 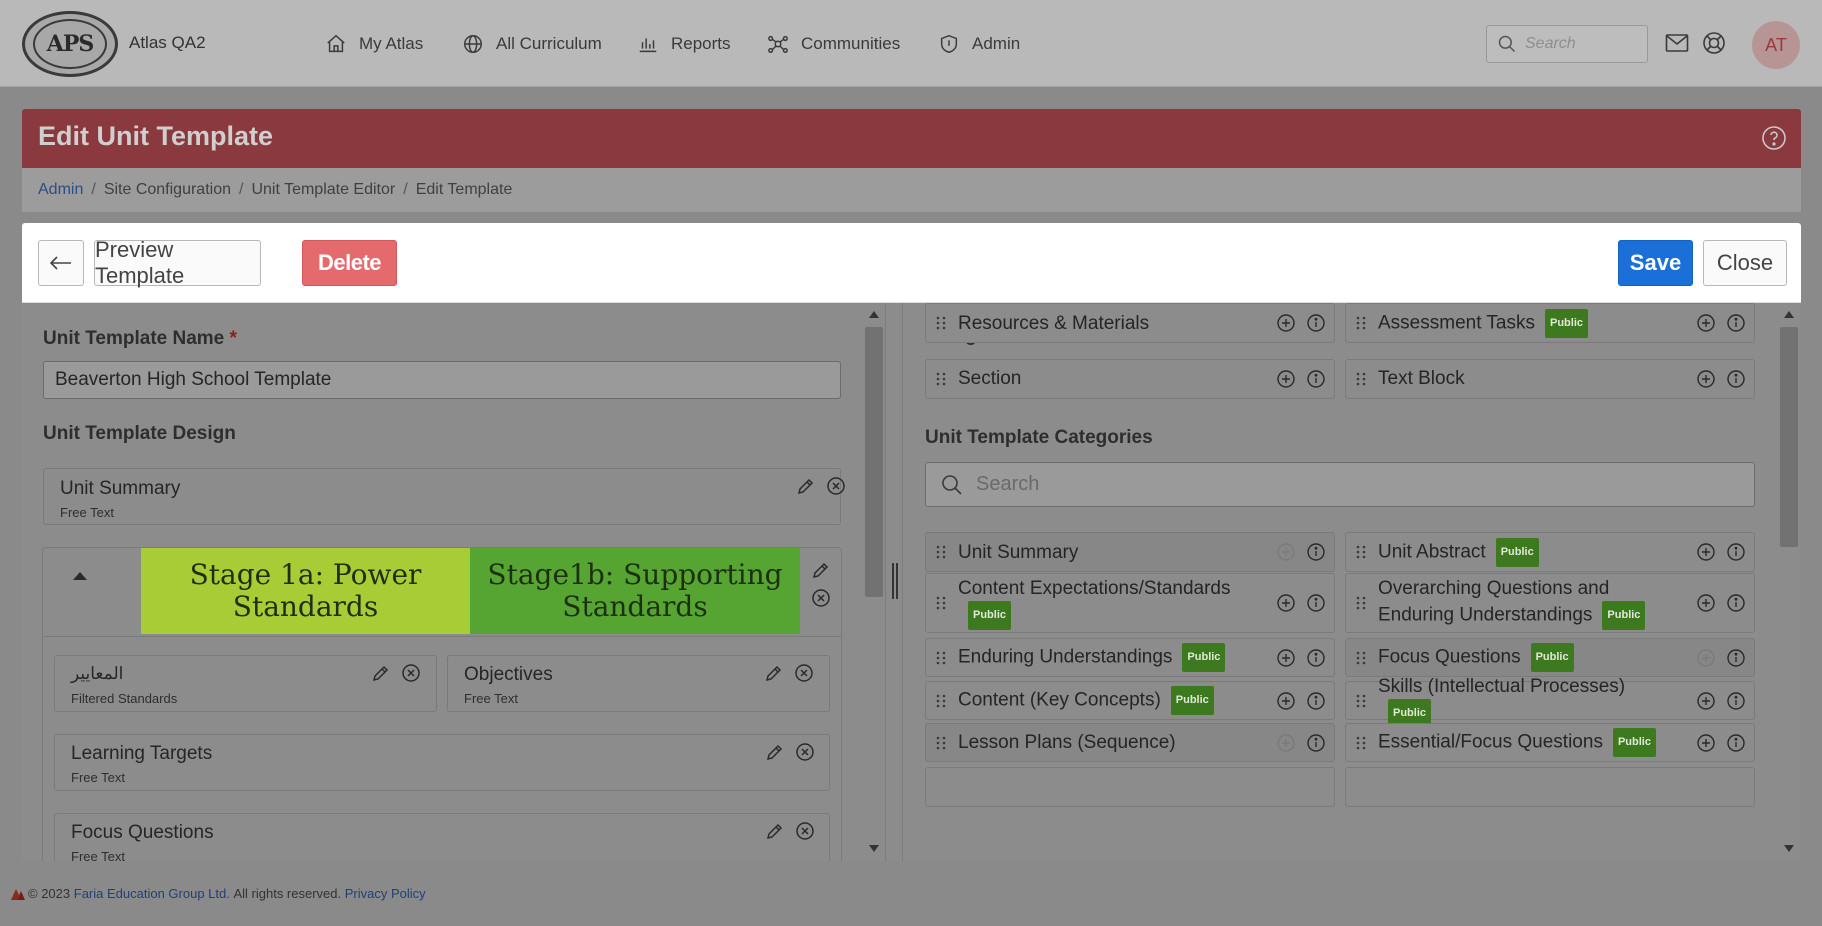 What do you see at coordinates (1714, 43) in the screenshot?
I see `help-lifebuoy-icon` at bounding box center [1714, 43].